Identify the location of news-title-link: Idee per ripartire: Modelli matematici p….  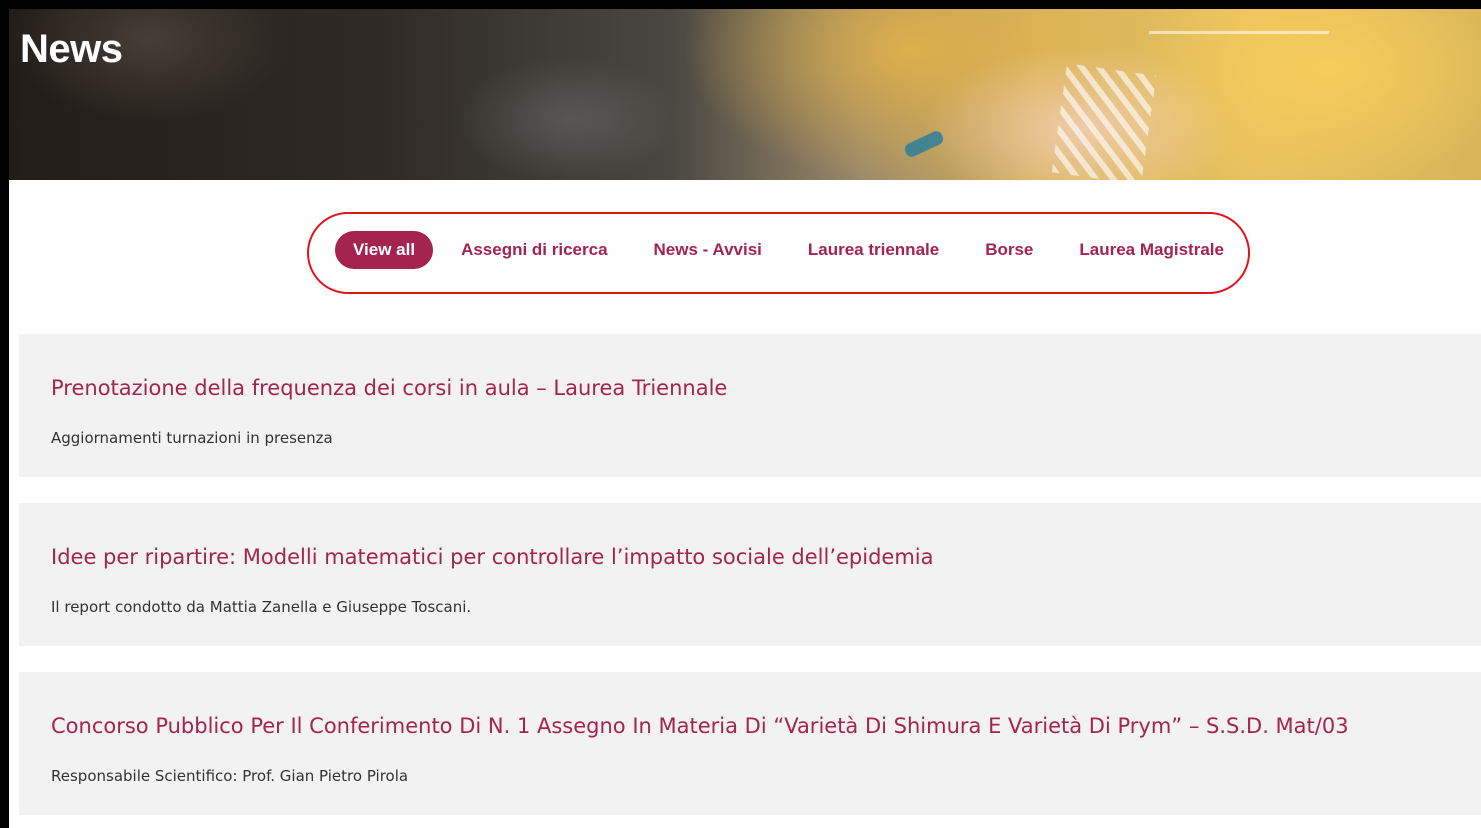
(492, 557).